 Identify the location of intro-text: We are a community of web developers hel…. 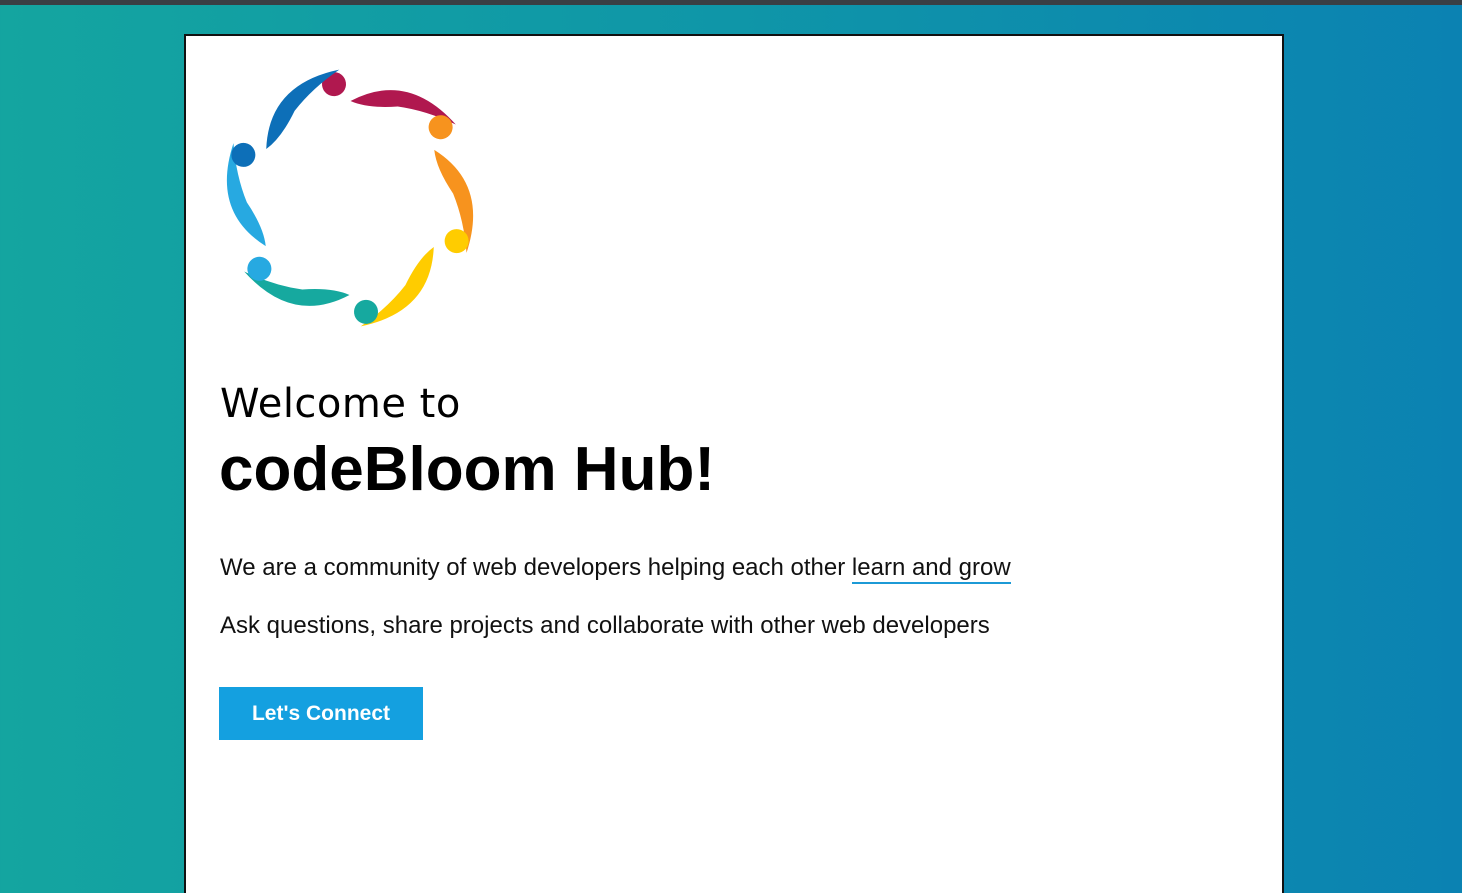
(615, 568).